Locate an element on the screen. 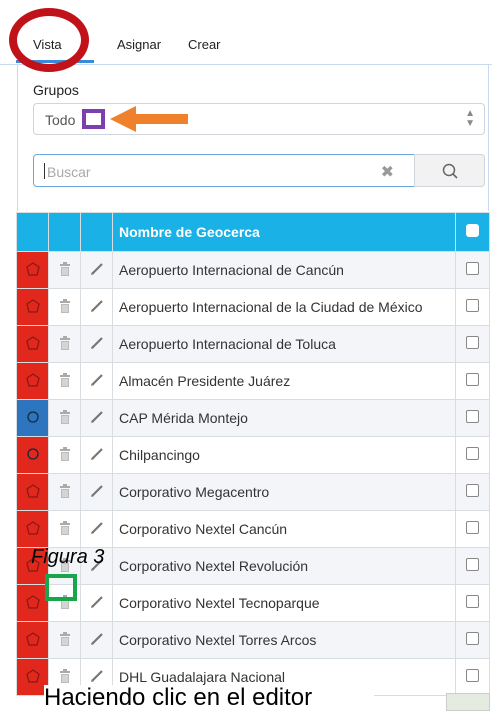  highlight-box-annotation is located at coordinates (93, 119).